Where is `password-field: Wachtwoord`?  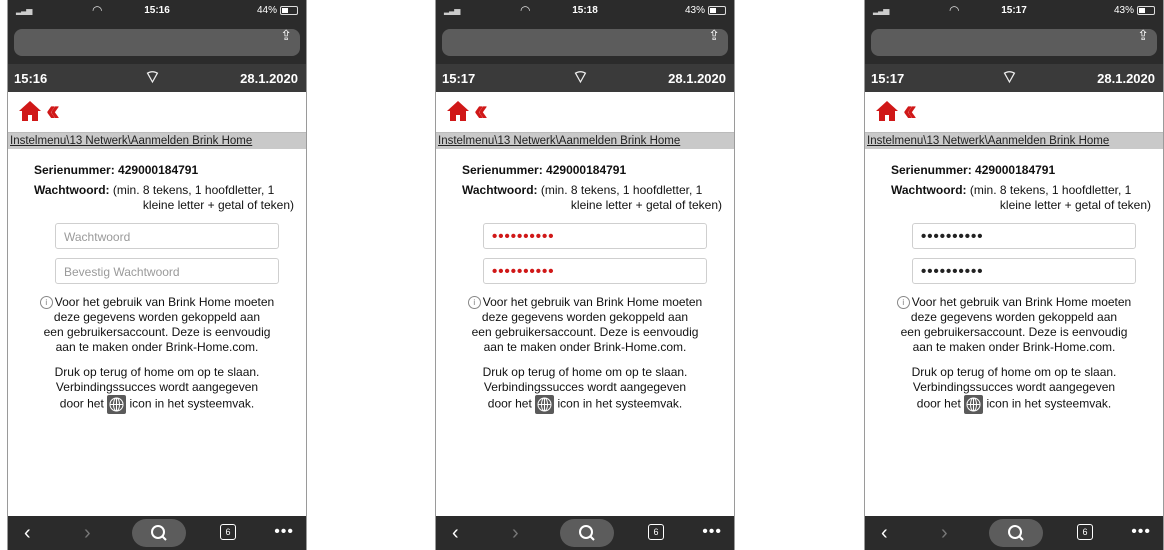
password-field: Wachtwoord is located at coordinates (167, 236).